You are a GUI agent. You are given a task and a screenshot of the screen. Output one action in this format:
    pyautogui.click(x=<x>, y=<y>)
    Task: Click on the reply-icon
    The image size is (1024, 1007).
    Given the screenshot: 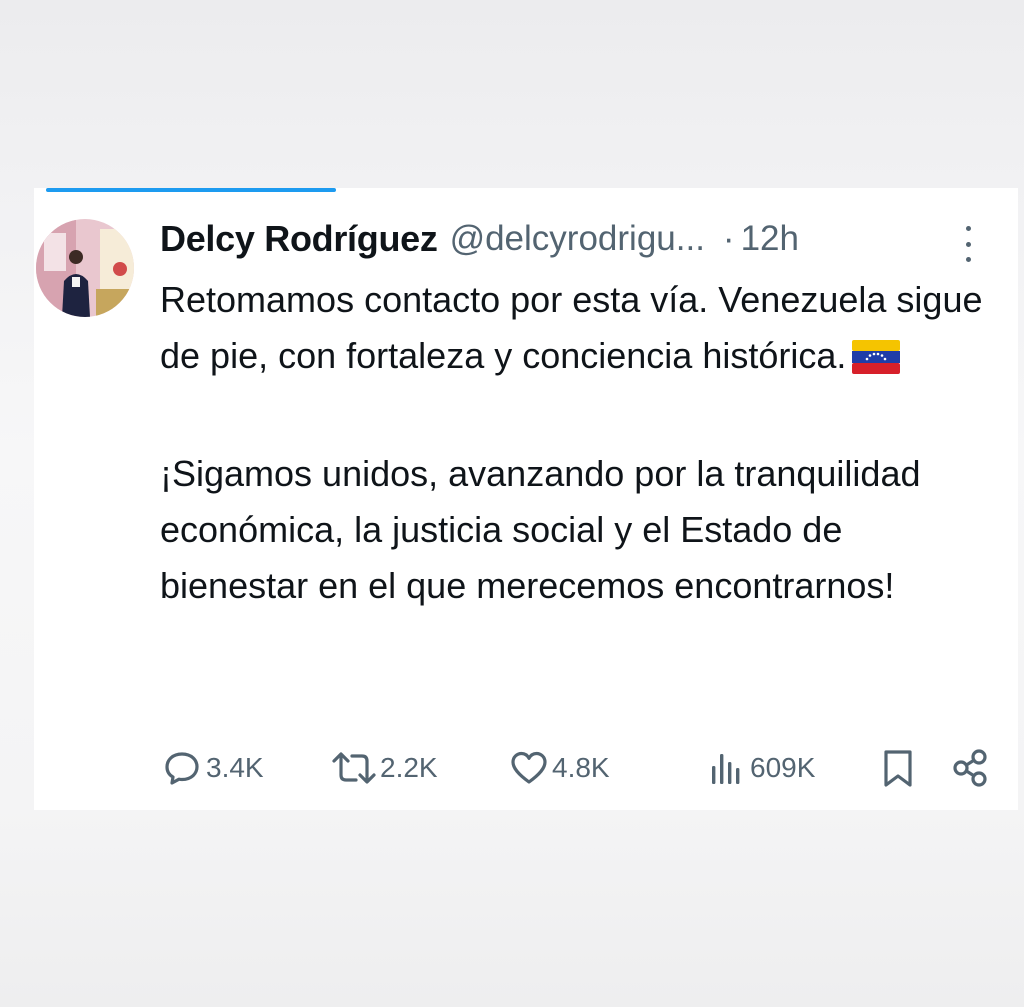 What is the action you would take?
    pyautogui.click(x=182, y=768)
    